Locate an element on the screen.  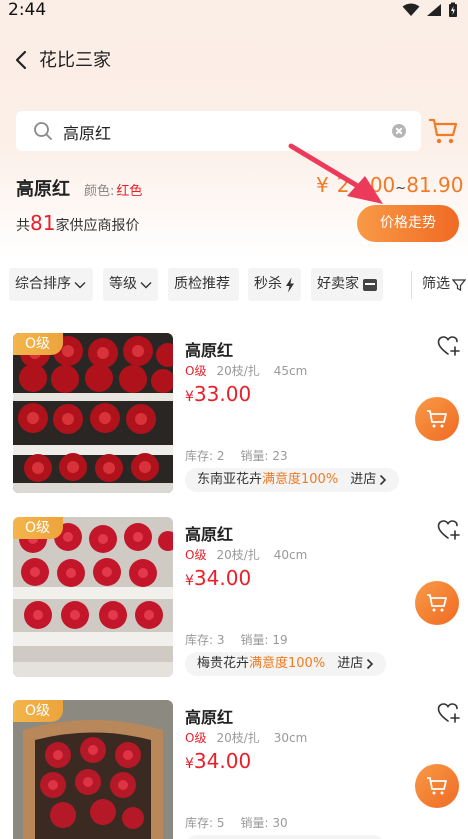
inspect-filter: 质检推荐 is located at coordinates (203, 284).